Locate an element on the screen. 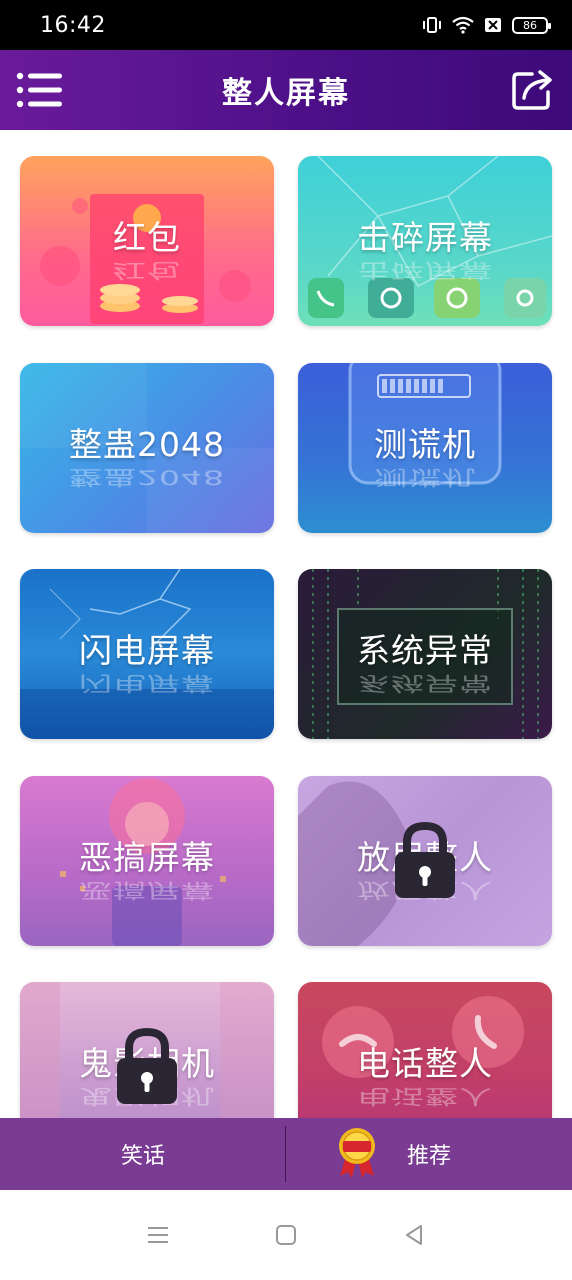 Image resolution: width=572 pixels, height=1280 pixels. tile-label: 电话整人 is located at coordinates (425, 1063).